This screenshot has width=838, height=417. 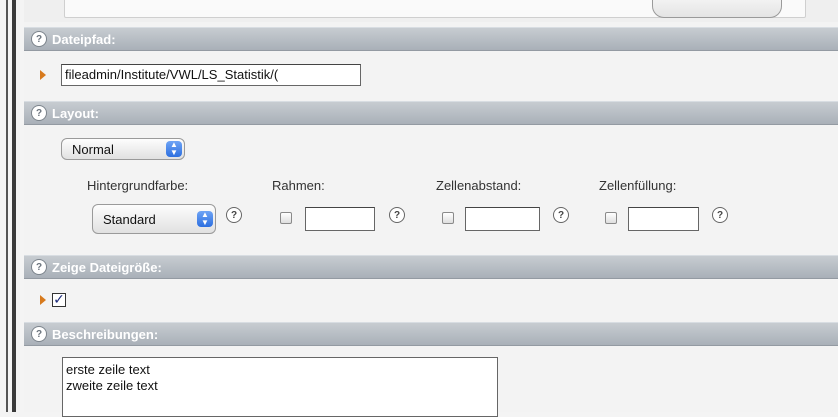 What do you see at coordinates (431, 39) in the screenshot?
I see `section-header-dateipfad: ? Dateipfad:` at bounding box center [431, 39].